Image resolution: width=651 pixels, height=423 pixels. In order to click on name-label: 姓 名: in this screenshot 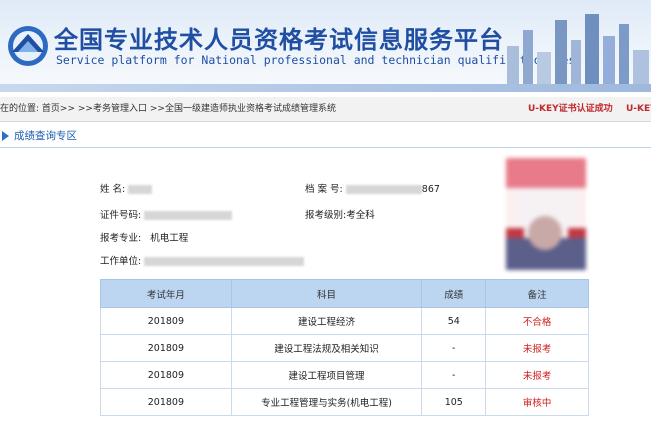, I will do `click(113, 189)`.